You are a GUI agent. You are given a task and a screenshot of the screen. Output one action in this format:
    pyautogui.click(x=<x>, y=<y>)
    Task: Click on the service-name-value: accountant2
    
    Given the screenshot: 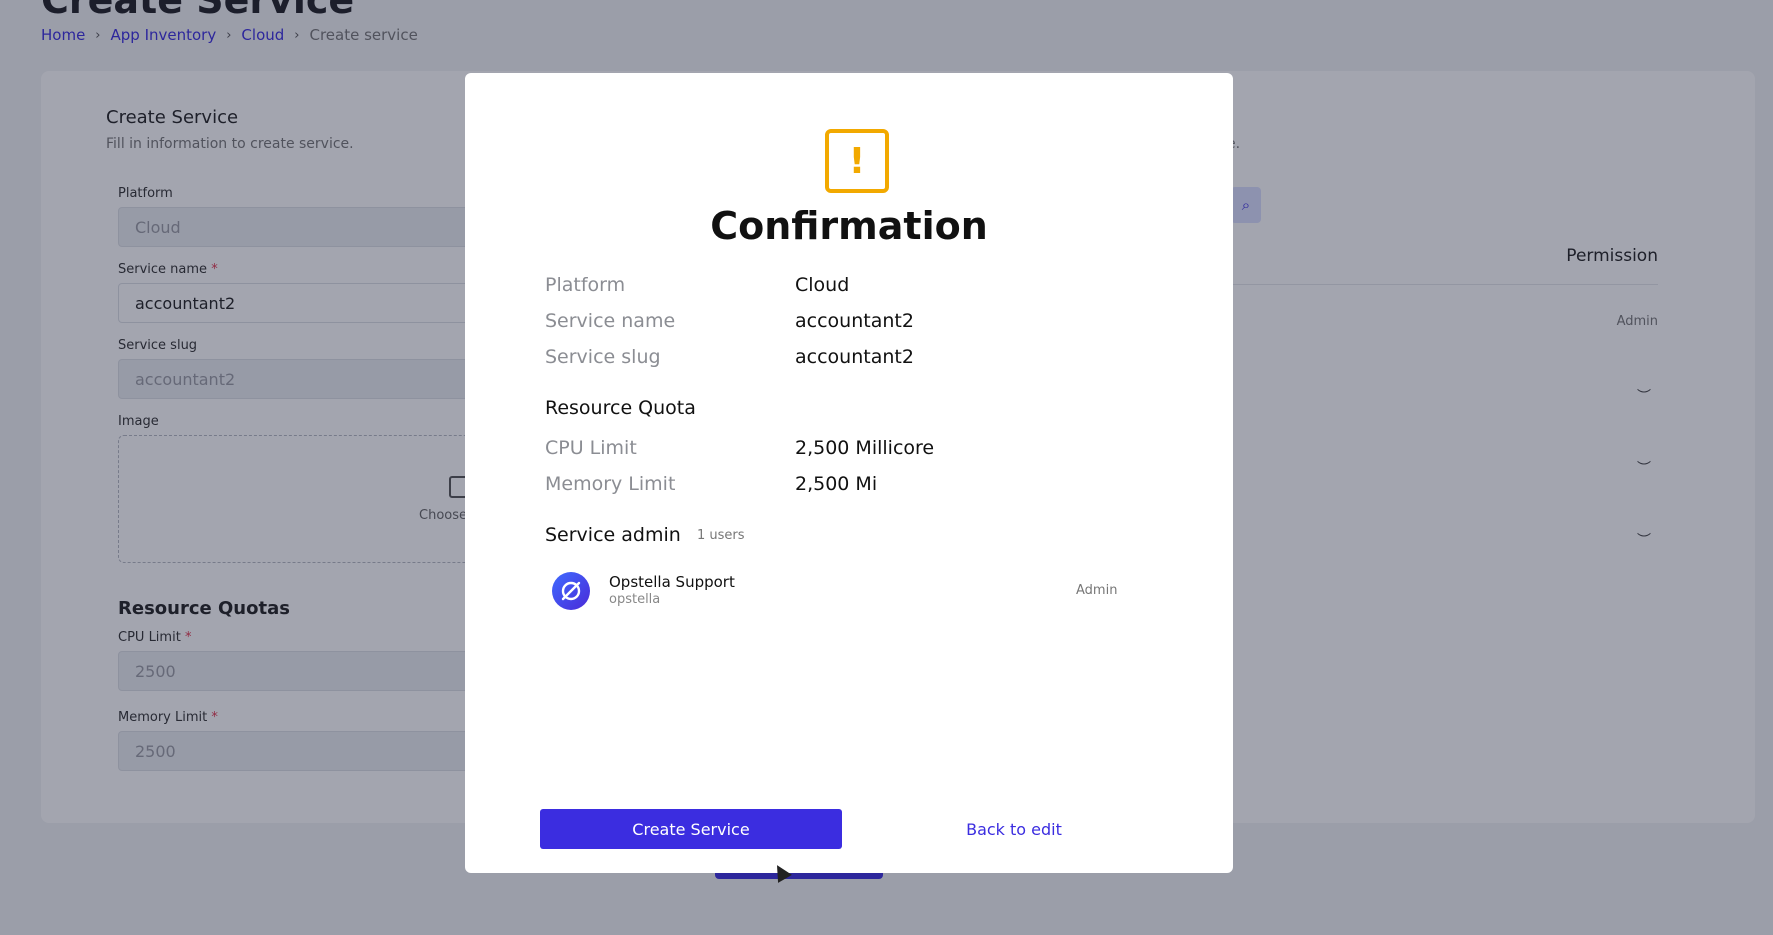 What is the action you would take?
    pyautogui.click(x=854, y=321)
    